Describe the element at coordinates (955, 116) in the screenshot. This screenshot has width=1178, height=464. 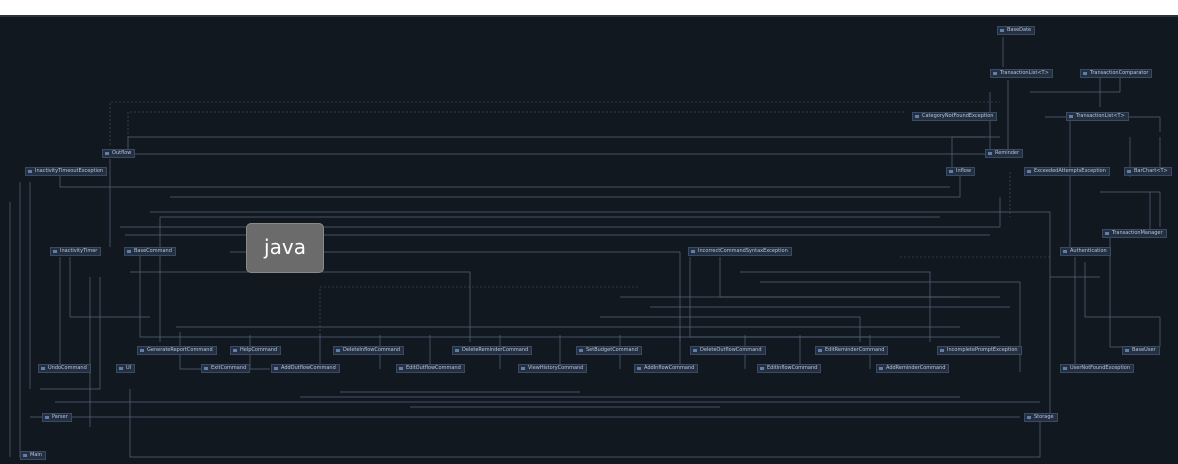
I see `node-categorynotfoundexception: CategoryNotFoundException` at that location.